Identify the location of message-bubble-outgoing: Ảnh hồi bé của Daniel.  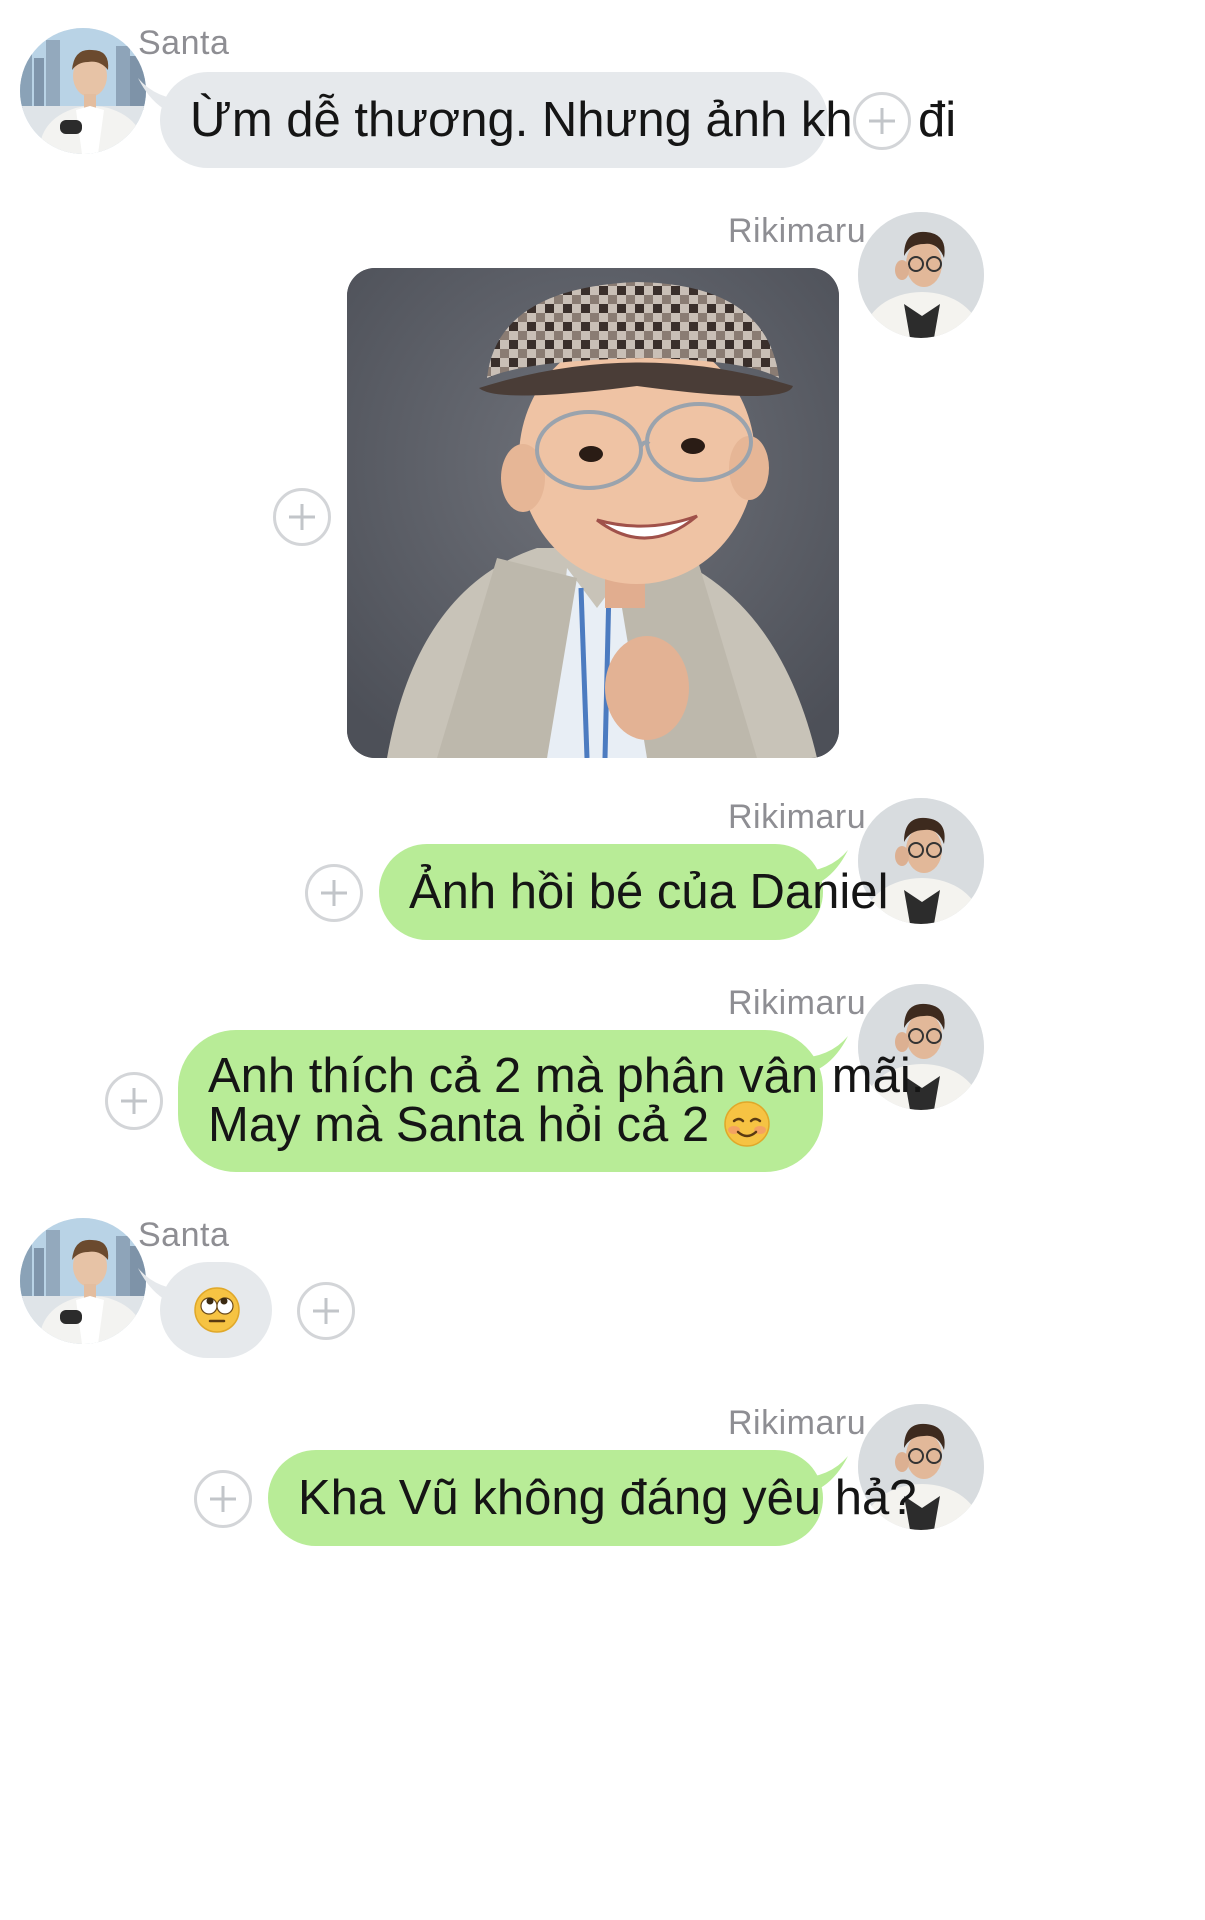
(633, 892).